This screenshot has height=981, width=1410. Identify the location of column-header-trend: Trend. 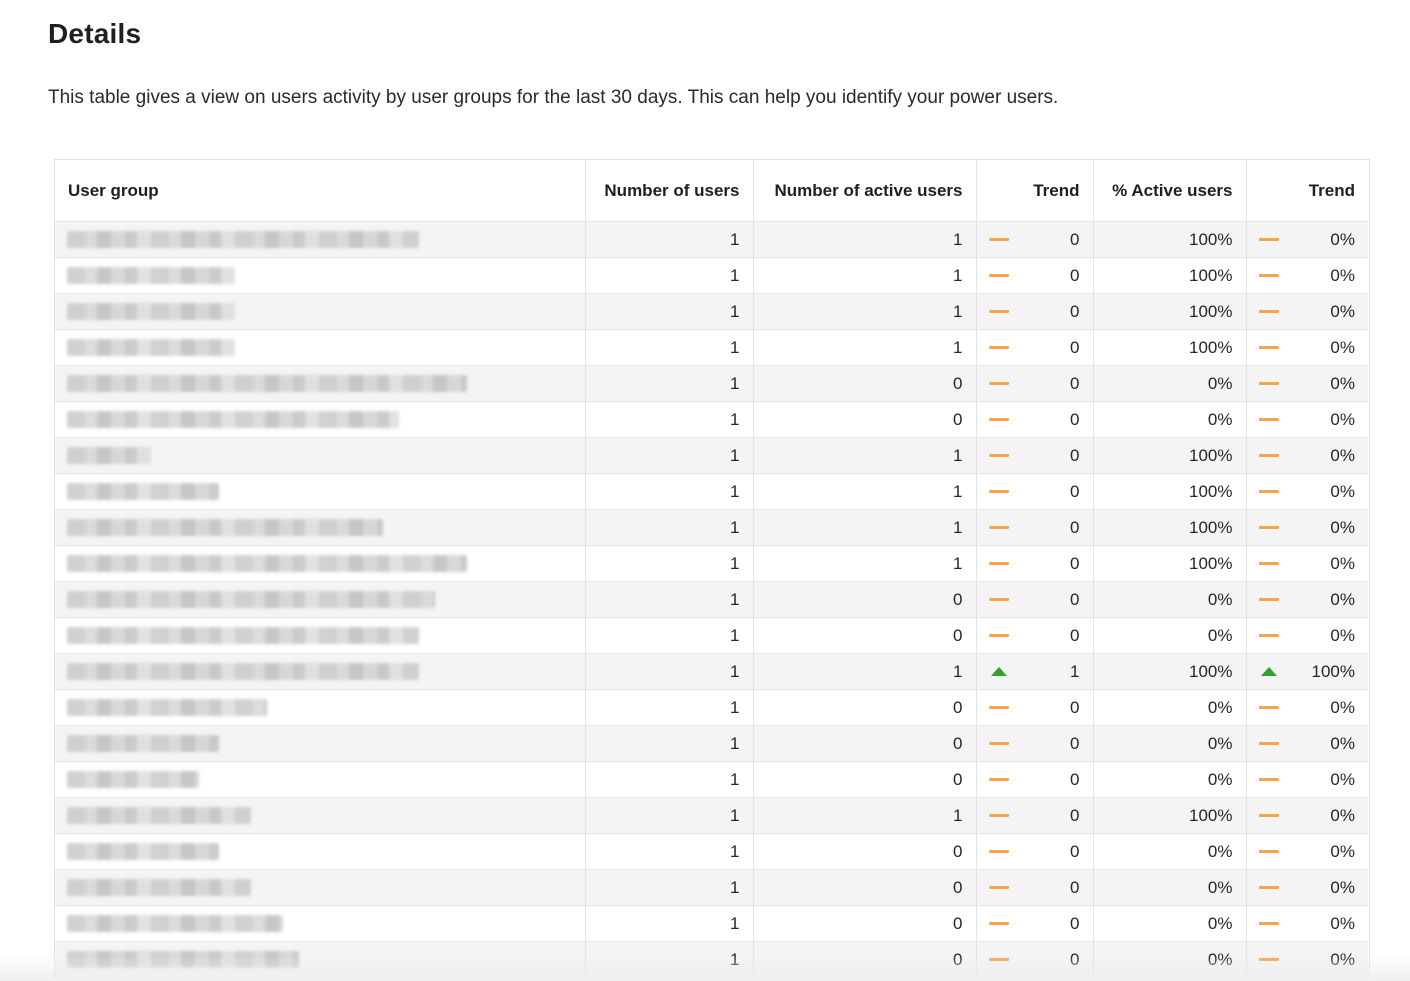
(1035, 191).